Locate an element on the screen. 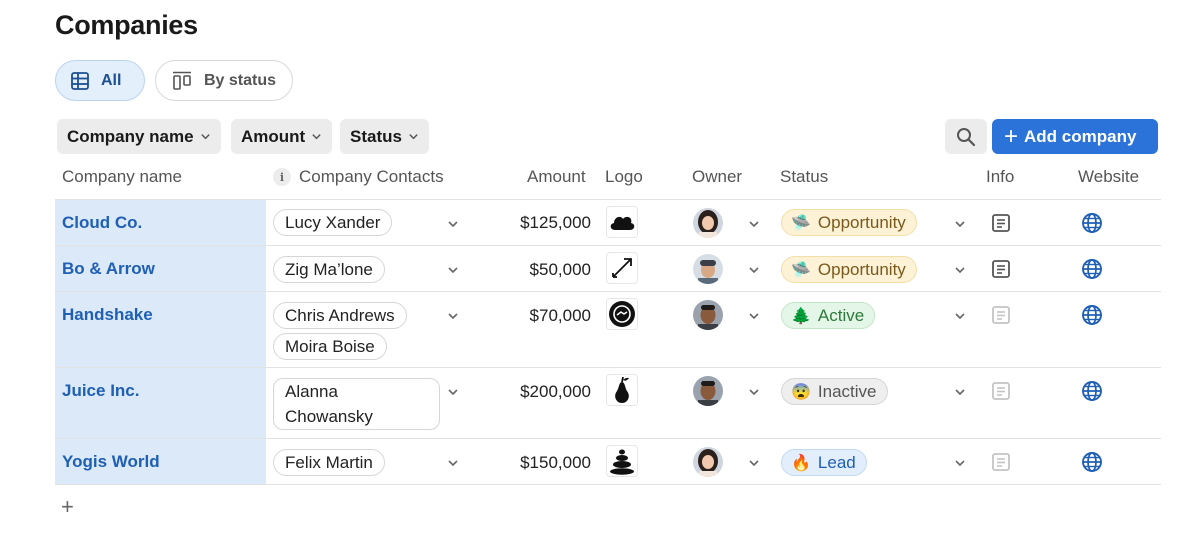 The height and width of the screenshot is (538, 1200). status-badge: 😨 Inactive is located at coordinates (834, 391).